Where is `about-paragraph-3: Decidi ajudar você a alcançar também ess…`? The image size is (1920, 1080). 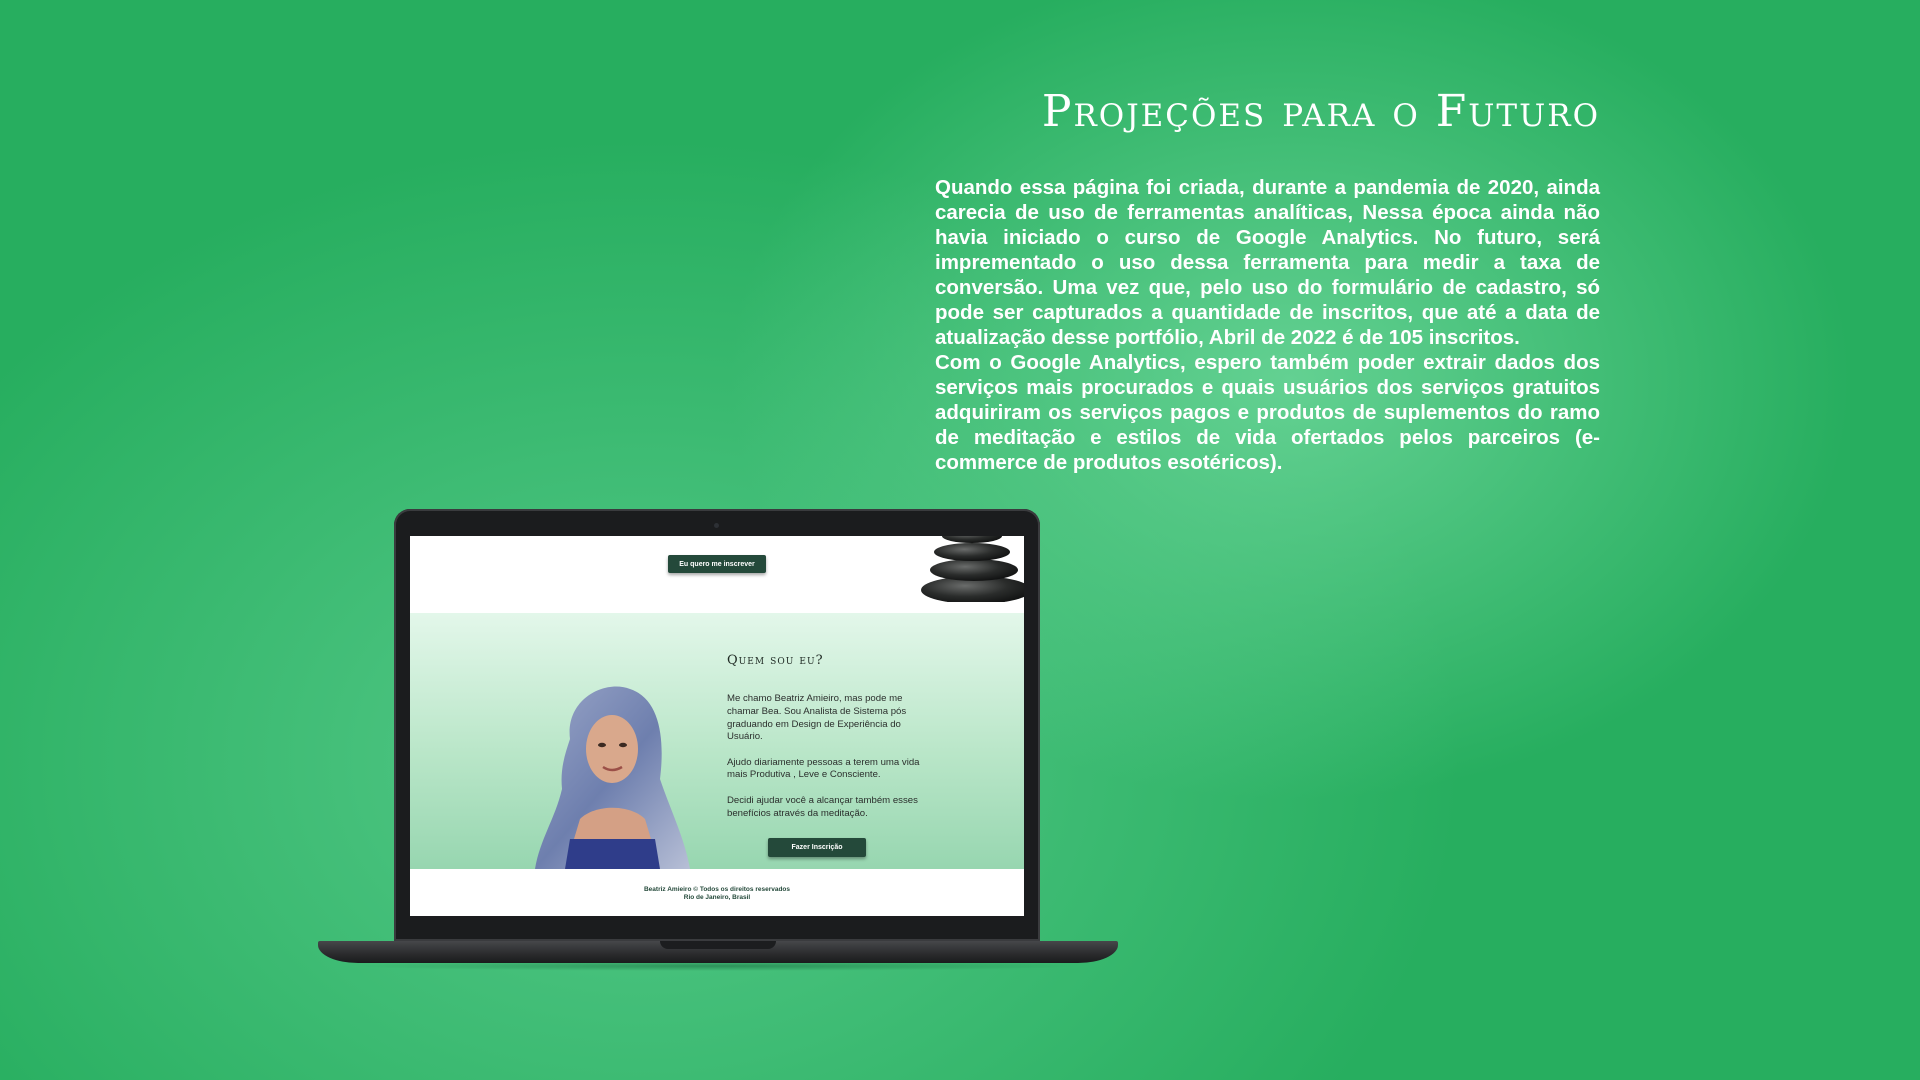 about-paragraph-3: Decidi ajudar você a alcançar também ess… is located at coordinates (822, 806).